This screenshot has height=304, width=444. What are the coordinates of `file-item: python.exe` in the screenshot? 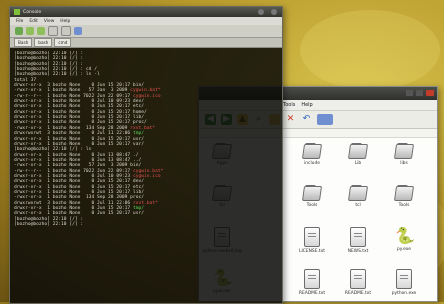 It's located at (404, 282).